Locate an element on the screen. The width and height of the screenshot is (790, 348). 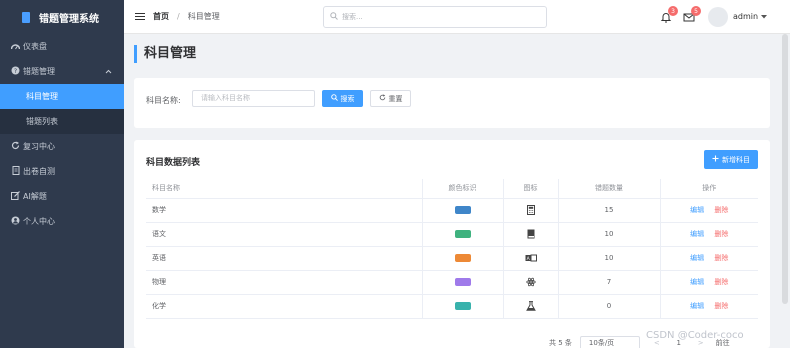
reset-button: 重置 is located at coordinates (390, 98).